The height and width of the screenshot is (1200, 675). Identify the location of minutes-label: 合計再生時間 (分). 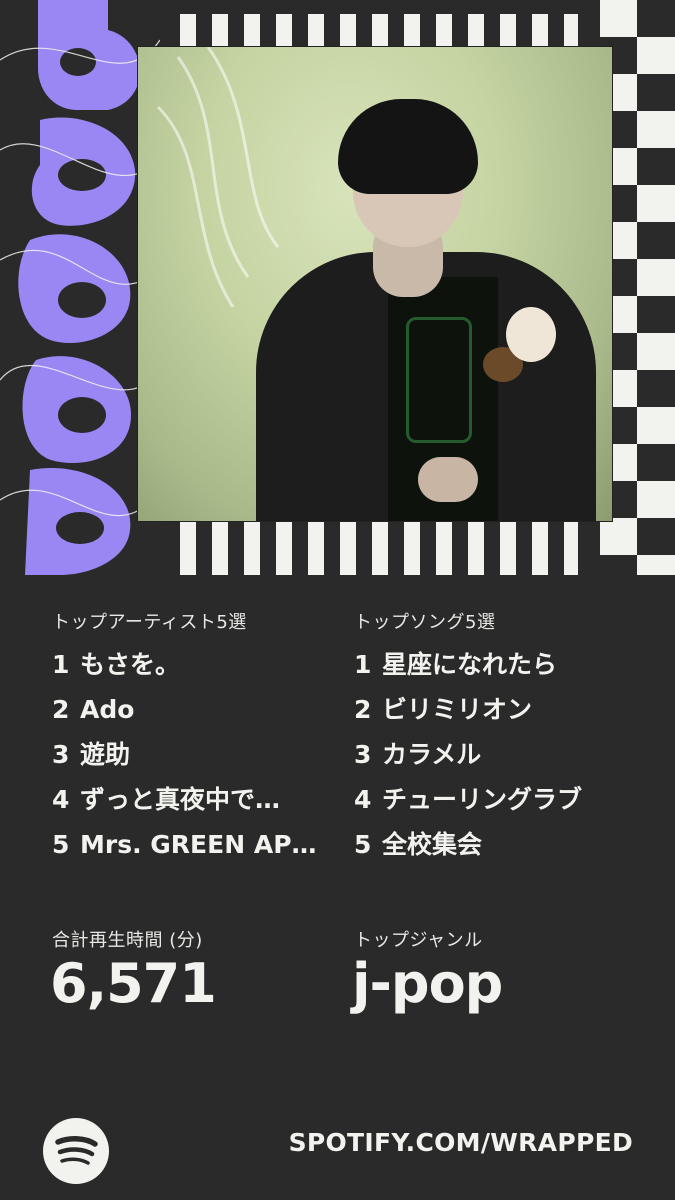
(127, 940).